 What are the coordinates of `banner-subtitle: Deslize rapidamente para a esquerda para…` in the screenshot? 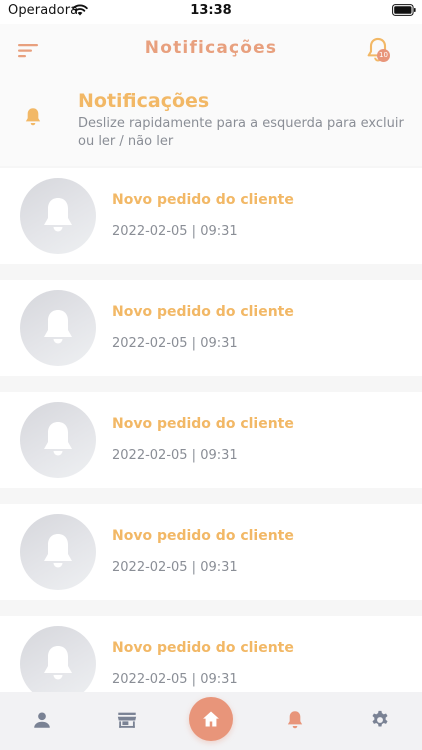 It's located at (241, 132).